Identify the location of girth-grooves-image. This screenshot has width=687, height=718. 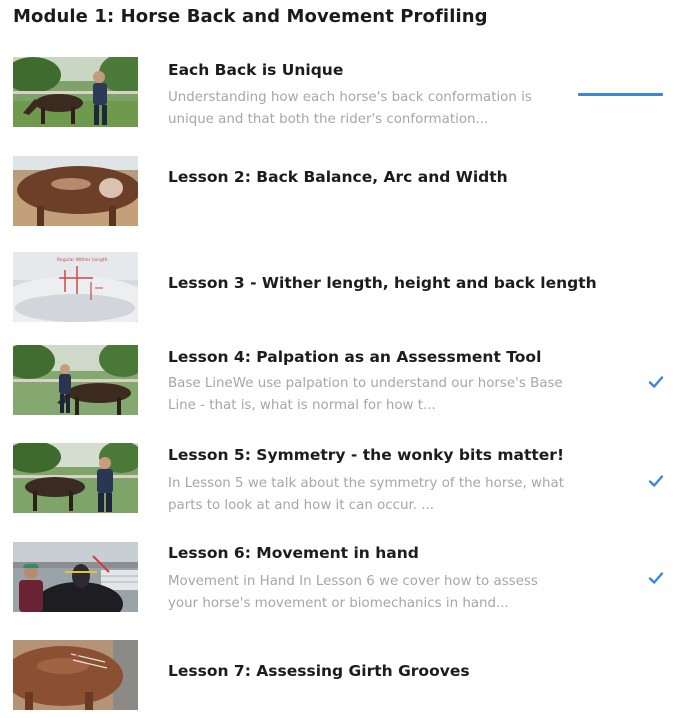
(75, 675).